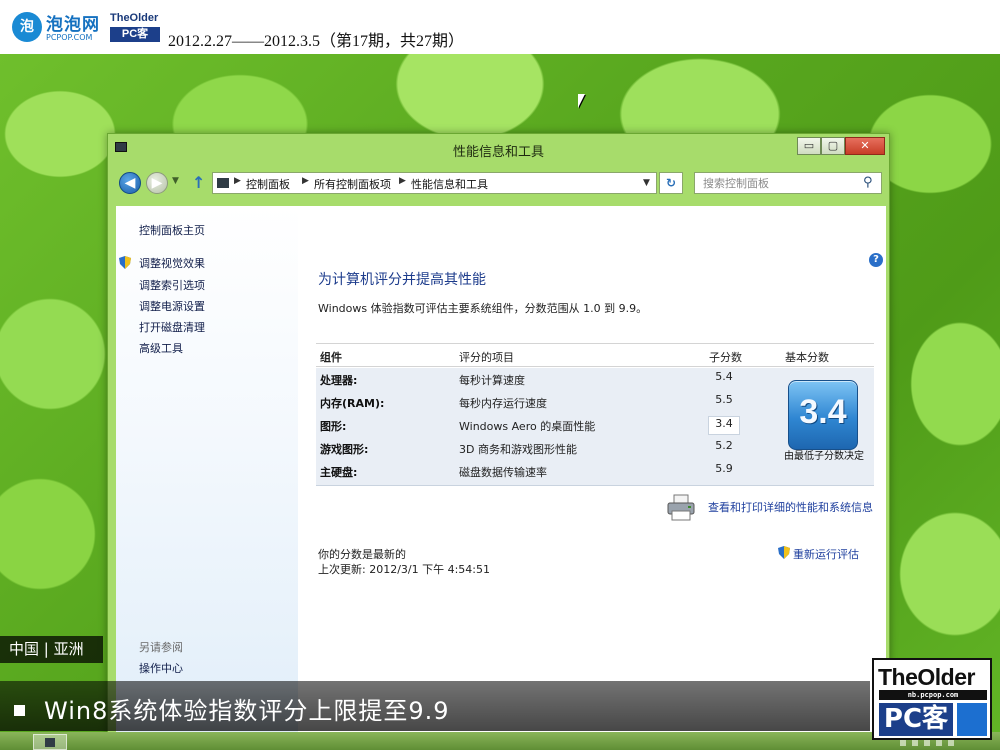  Describe the element at coordinates (518, 449) in the screenshot. I see `row-rated-item: 3D 商务和游戏图形性能` at that location.